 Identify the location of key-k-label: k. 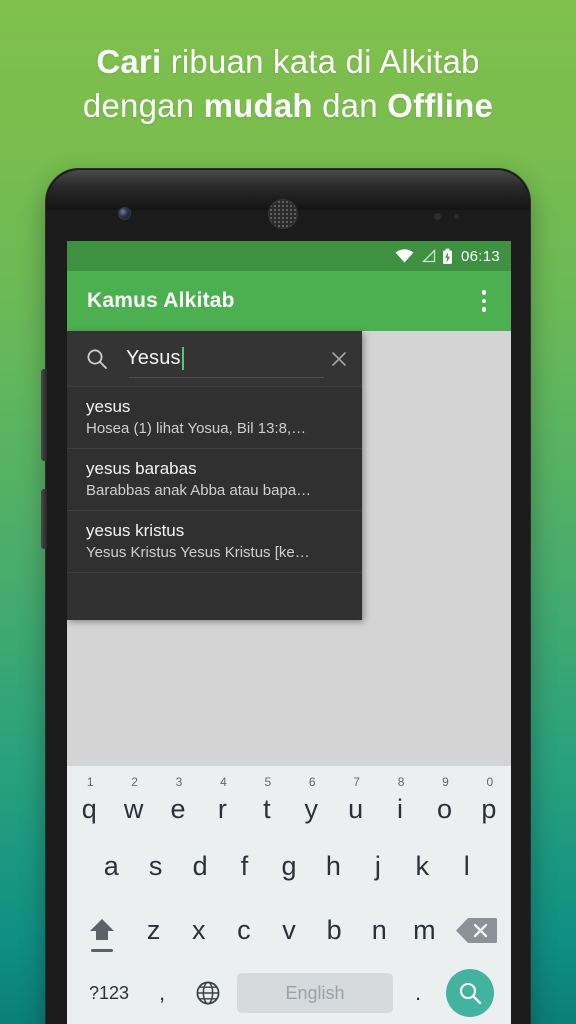
(422, 865).